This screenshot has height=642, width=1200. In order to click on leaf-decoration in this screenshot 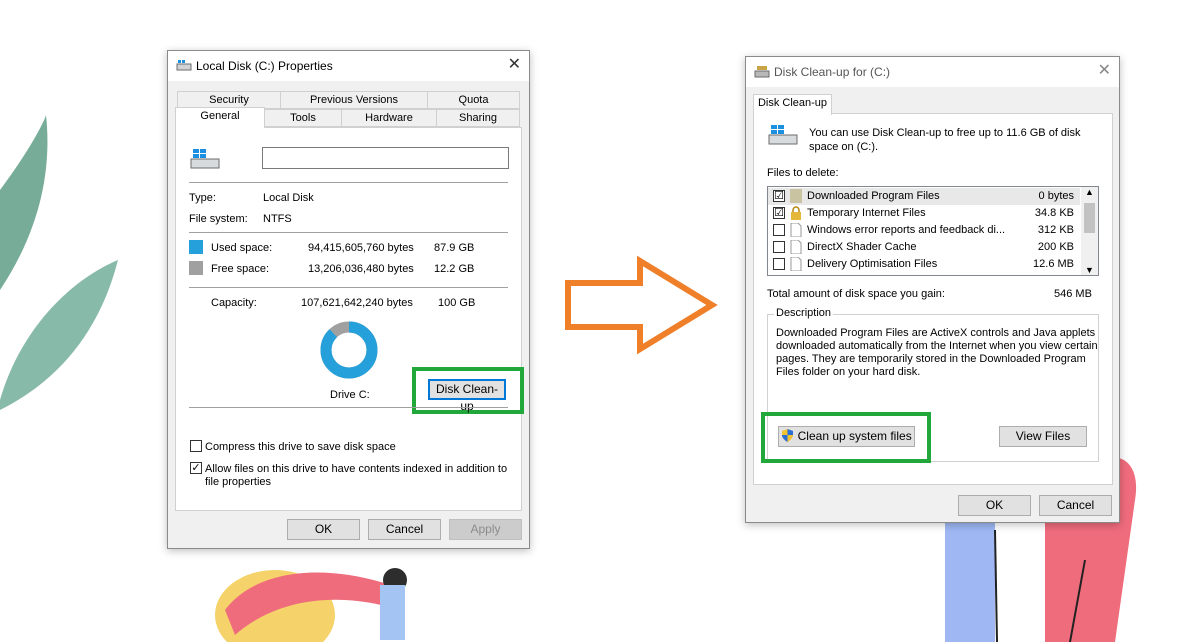, I will do `click(59, 262)`.